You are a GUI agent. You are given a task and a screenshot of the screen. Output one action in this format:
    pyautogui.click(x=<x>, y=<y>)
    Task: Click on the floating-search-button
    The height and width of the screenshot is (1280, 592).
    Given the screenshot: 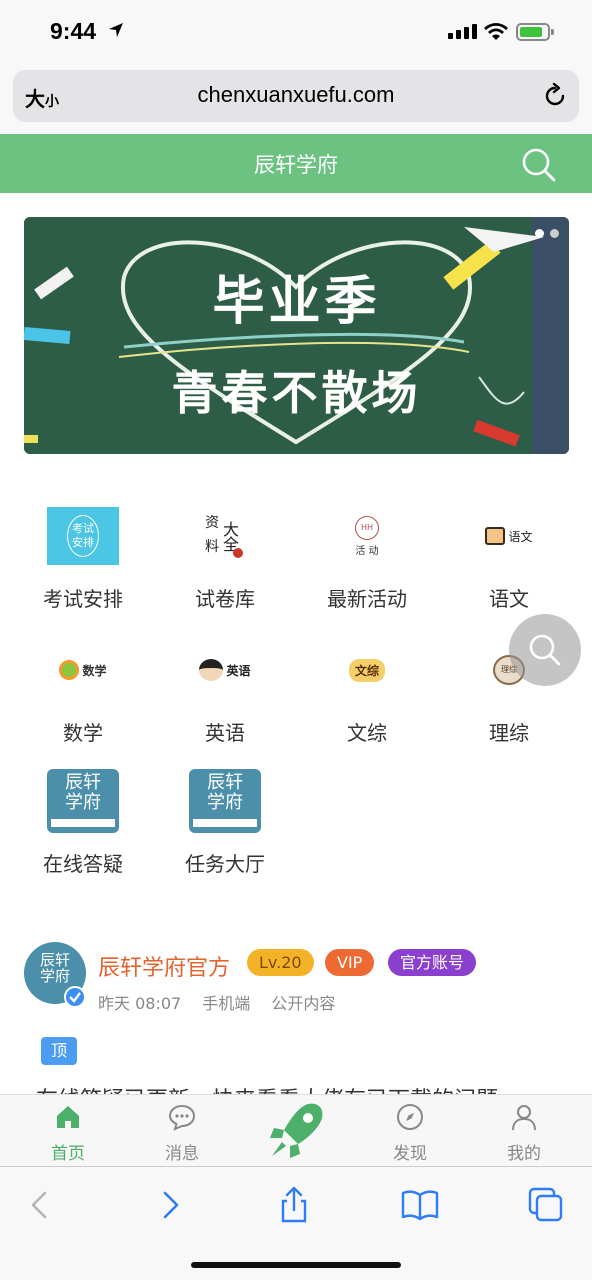 What is the action you would take?
    pyautogui.click(x=545, y=650)
    